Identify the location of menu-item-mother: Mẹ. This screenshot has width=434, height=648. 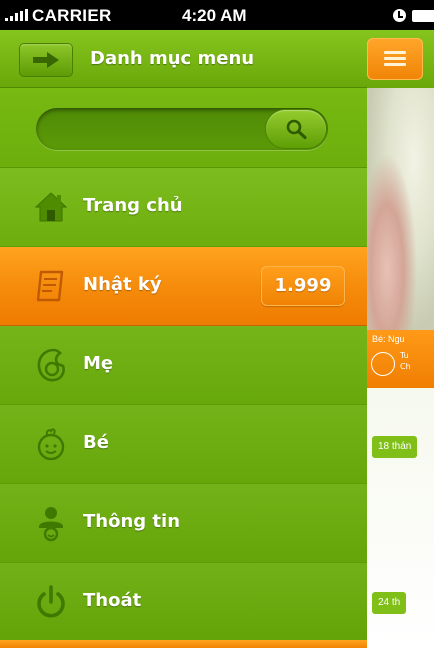
(183, 365).